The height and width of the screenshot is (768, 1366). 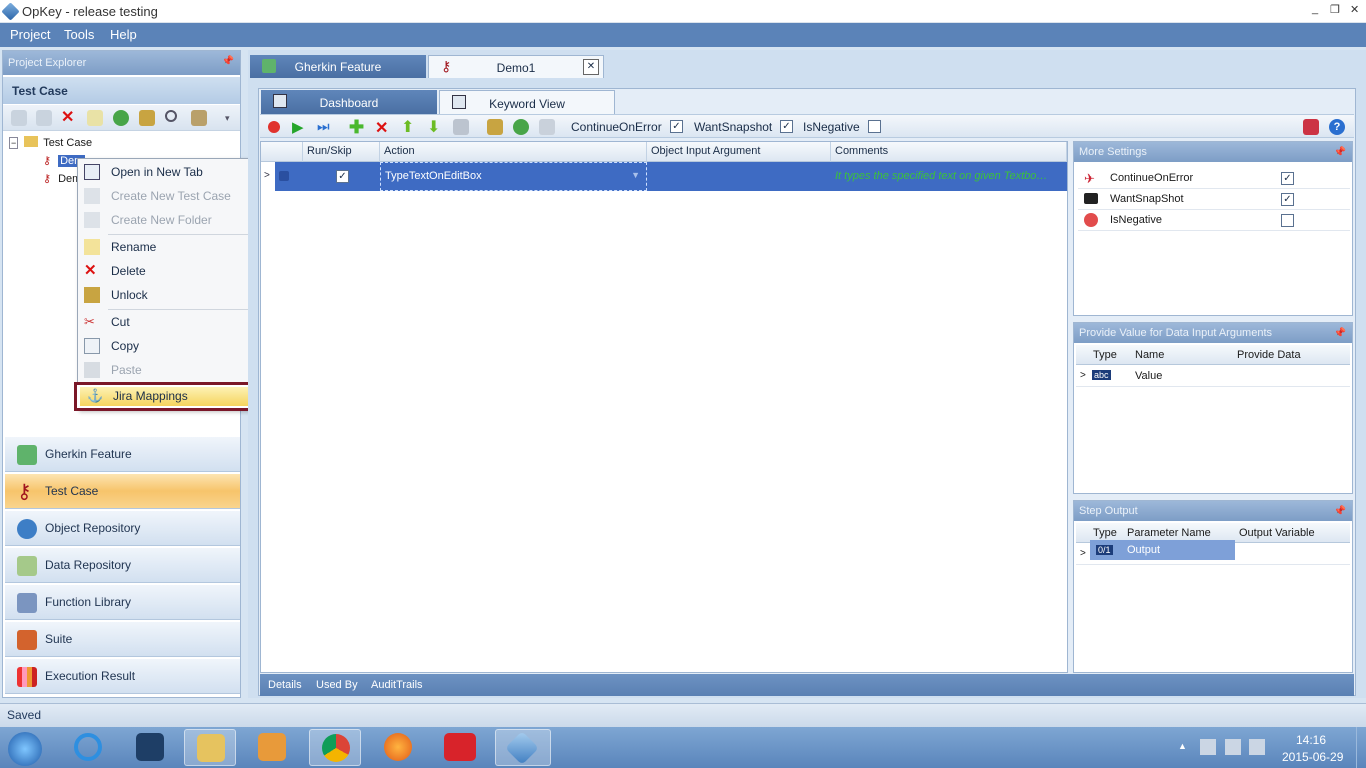 What do you see at coordinates (285, 685) in the screenshot?
I see `tab-details: Details` at bounding box center [285, 685].